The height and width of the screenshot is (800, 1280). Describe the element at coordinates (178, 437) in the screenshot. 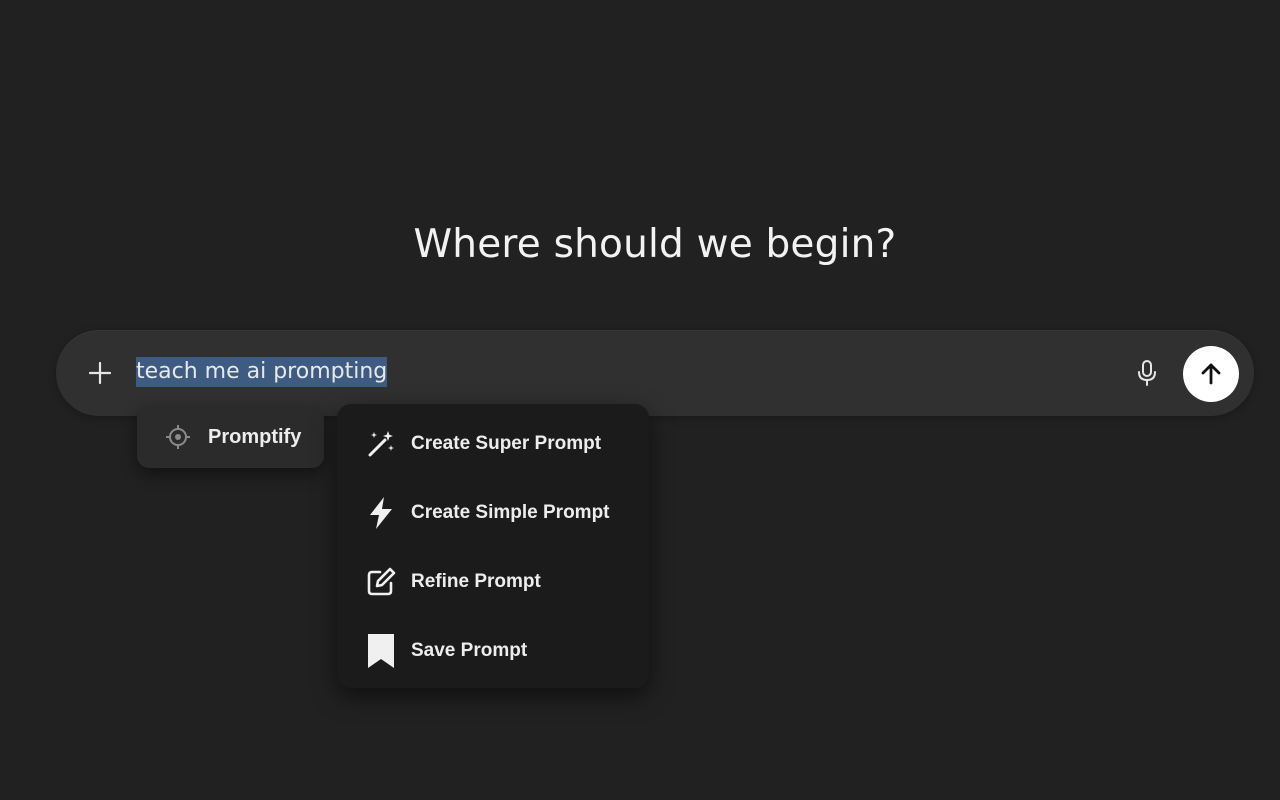

I see `crosshair-icon` at that location.